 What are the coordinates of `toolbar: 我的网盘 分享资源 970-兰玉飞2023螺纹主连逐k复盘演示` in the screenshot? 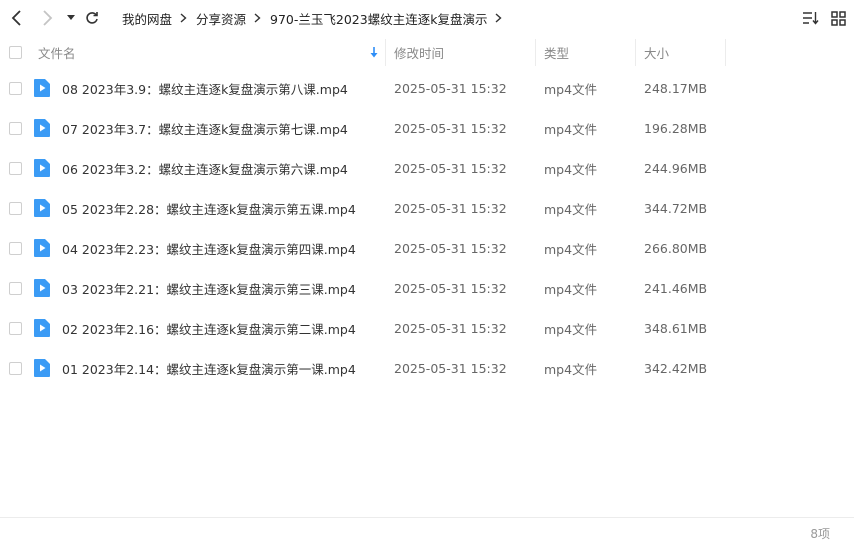 It's located at (427, 18).